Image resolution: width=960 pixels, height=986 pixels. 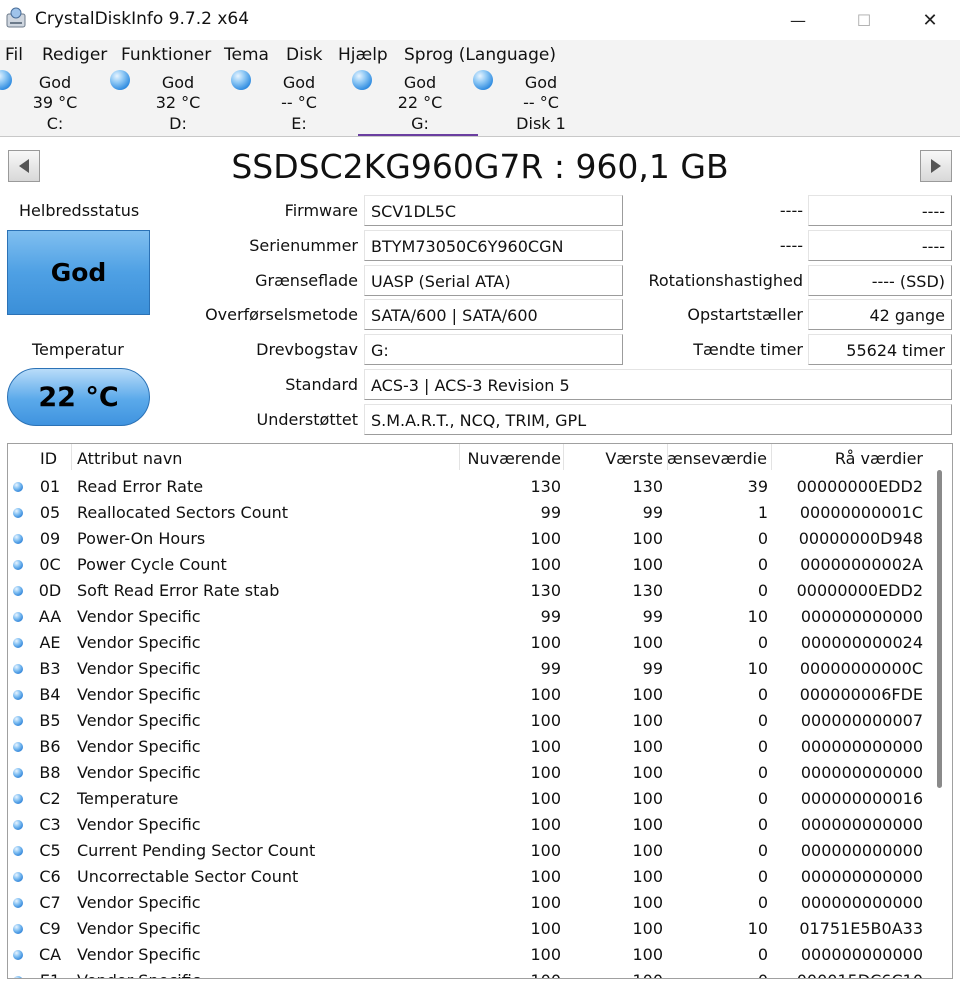 What do you see at coordinates (473, 486) in the screenshot?
I see `table-row: 01 Read Error Rate 130 130 39 00000000EDD2` at bounding box center [473, 486].